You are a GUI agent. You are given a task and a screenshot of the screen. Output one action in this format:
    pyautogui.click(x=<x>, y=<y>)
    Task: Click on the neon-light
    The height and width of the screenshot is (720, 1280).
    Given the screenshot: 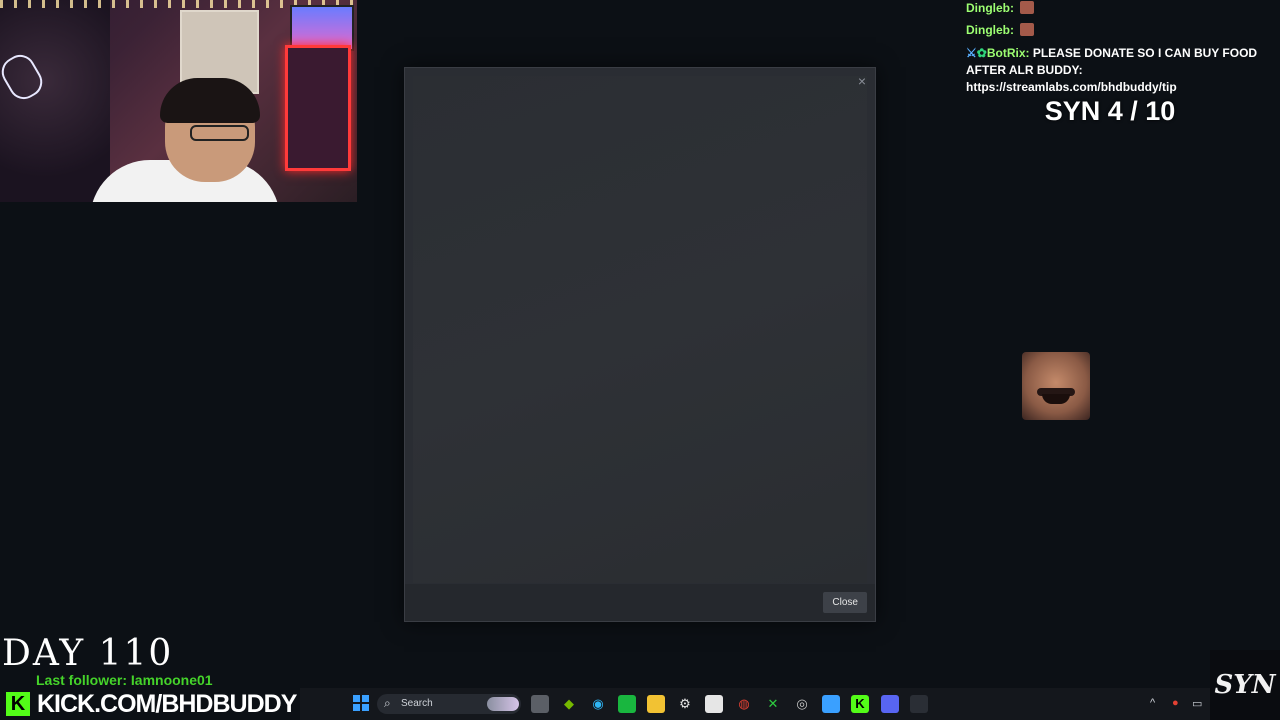 What is the action you would take?
    pyautogui.click(x=318, y=108)
    